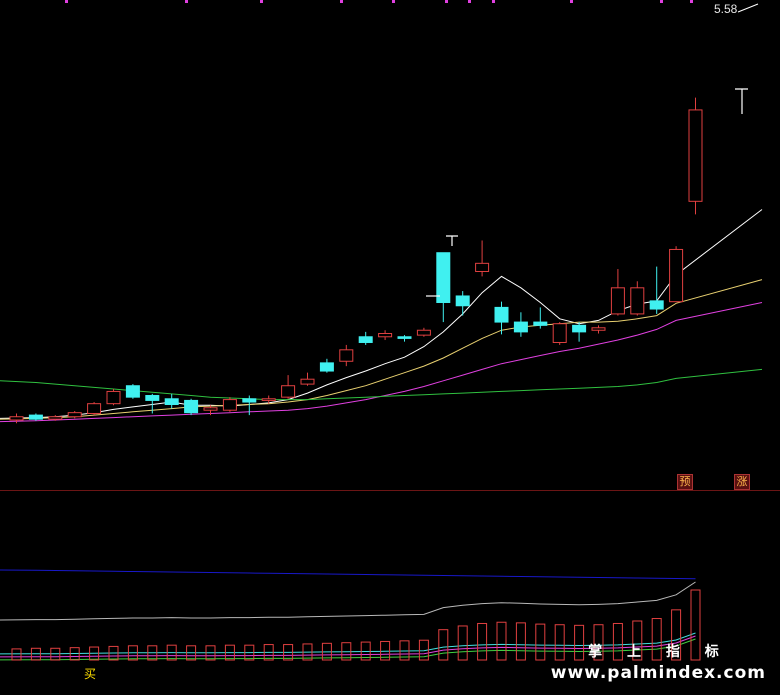 The image size is (780, 695). What do you see at coordinates (726, 9) in the screenshot?
I see `price-high-label: 5.58` at bounding box center [726, 9].